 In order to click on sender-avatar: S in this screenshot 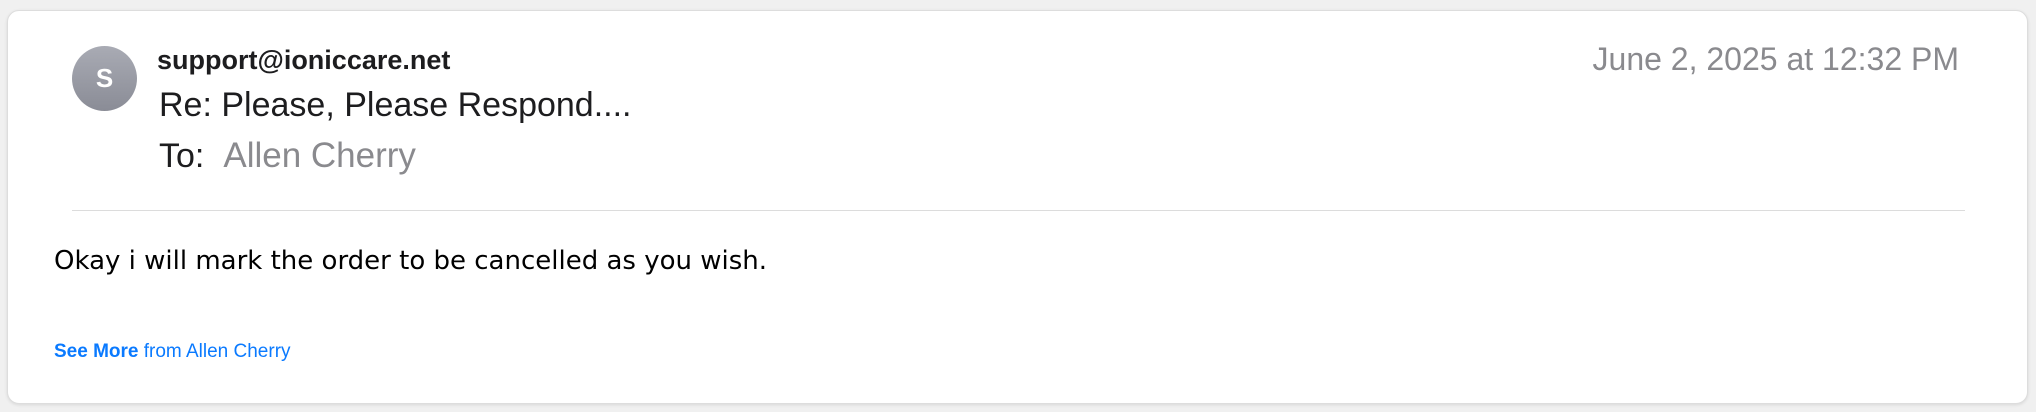, I will do `click(104, 78)`.